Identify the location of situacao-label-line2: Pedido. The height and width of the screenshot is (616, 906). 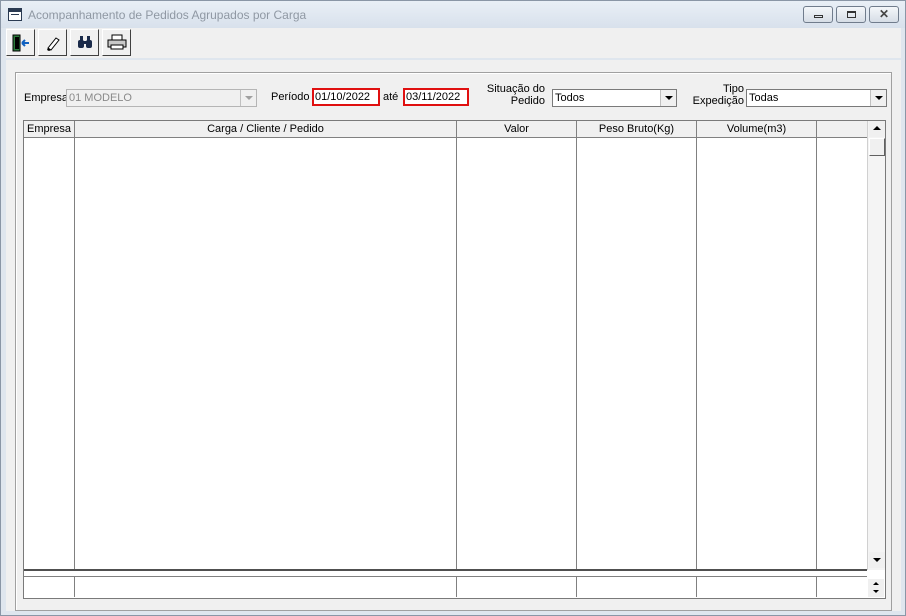
(527, 101).